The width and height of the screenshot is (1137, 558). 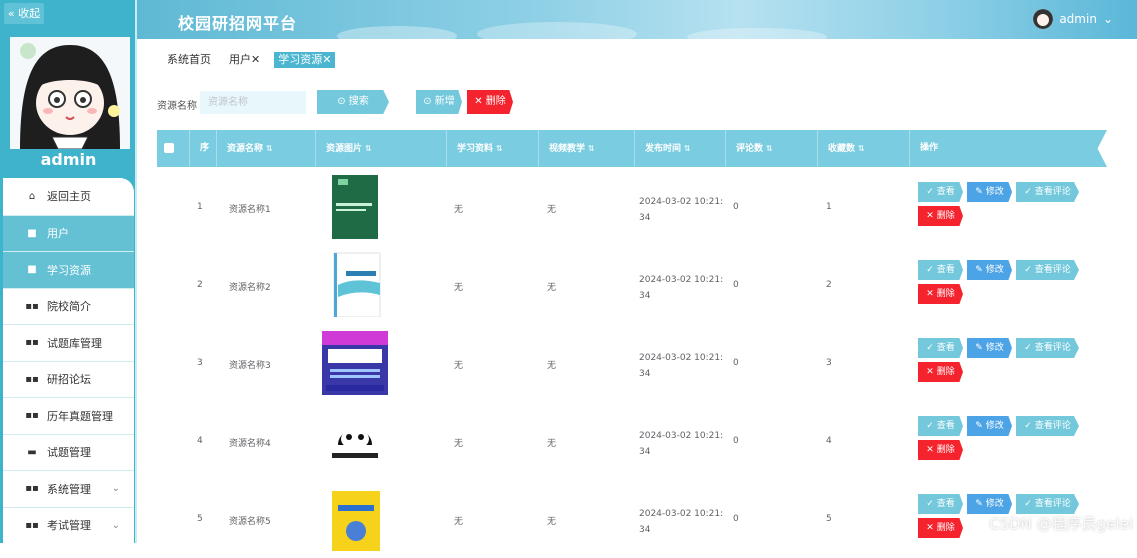 I want to click on sidebar-item-questions: ▬ 试题管理, so click(x=68, y=451).